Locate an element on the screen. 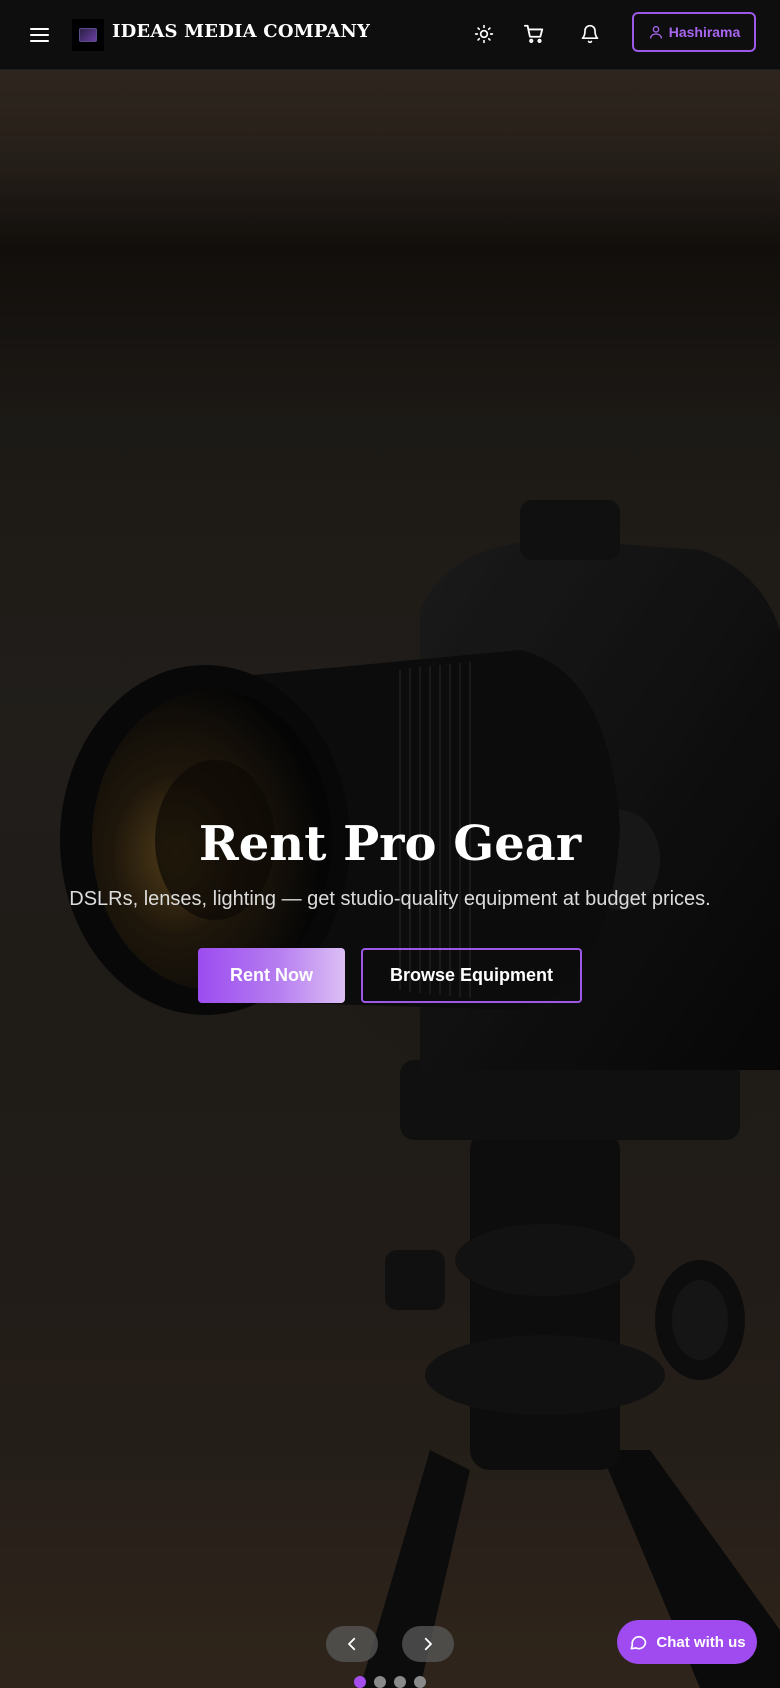 The width and height of the screenshot is (780, 1688). chat-bubble-icon is located at coordinates (638, 1642).